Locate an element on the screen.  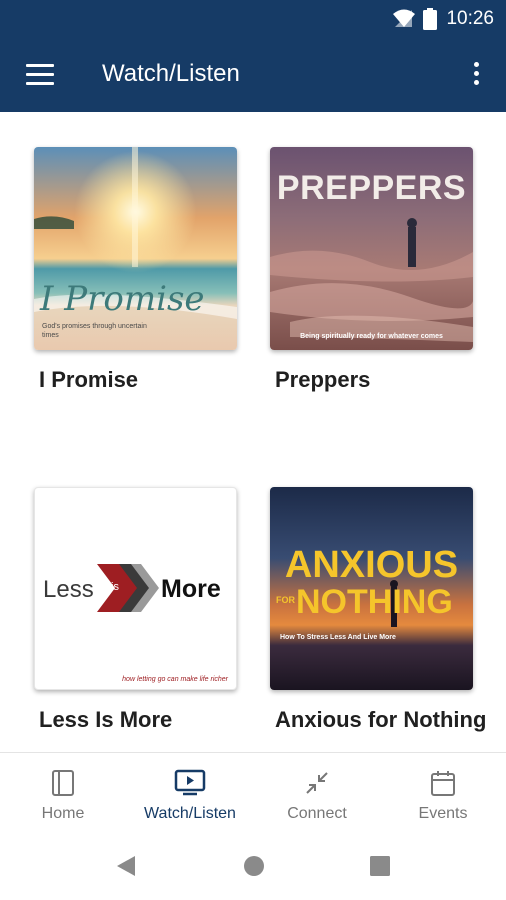
art-title: I Promise is located at coordinates (122, 299).